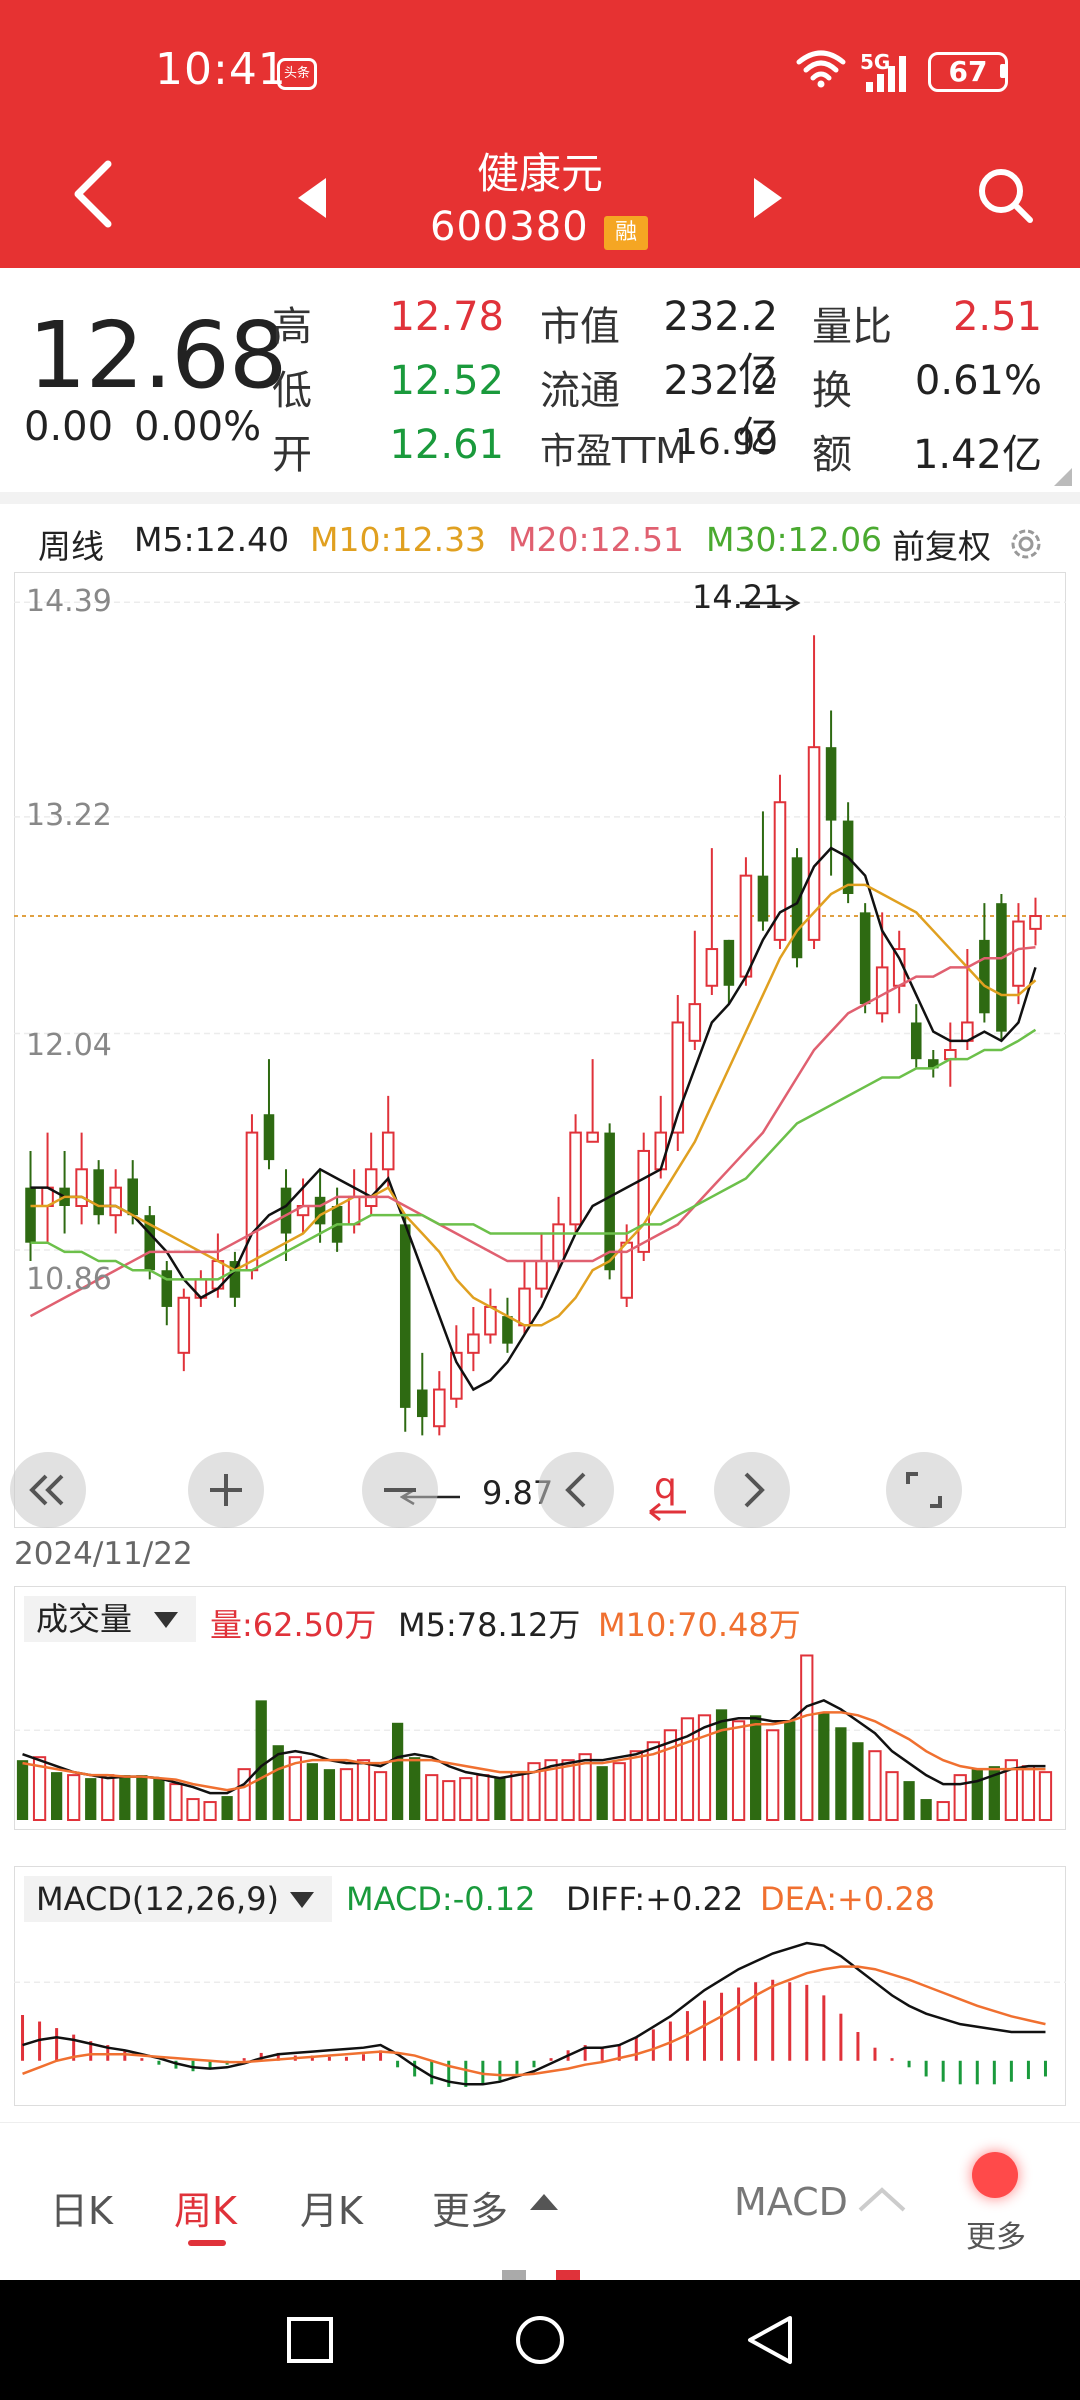  What do you see at coordinates (69, 601) in the screenshot?
I see `y-tick-1: 14.39` at bounding box center [69, 601].